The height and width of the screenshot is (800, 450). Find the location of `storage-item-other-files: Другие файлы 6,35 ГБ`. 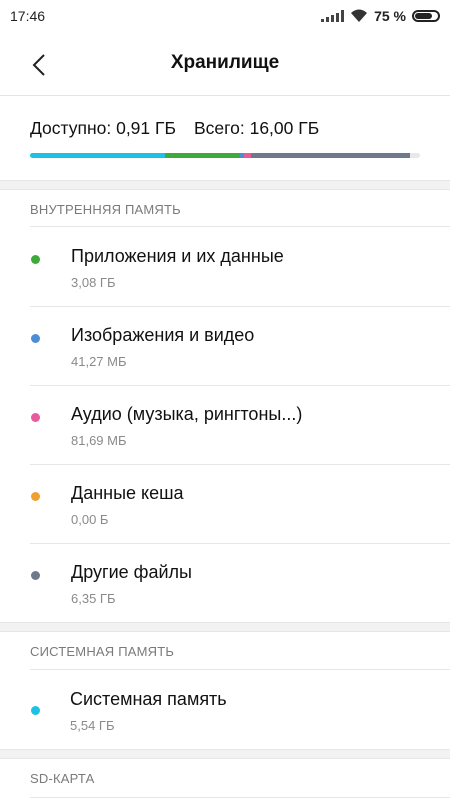

storage-item-other-files: Другие файлы 6,35 ГБ is located at coordinates (225, 583).